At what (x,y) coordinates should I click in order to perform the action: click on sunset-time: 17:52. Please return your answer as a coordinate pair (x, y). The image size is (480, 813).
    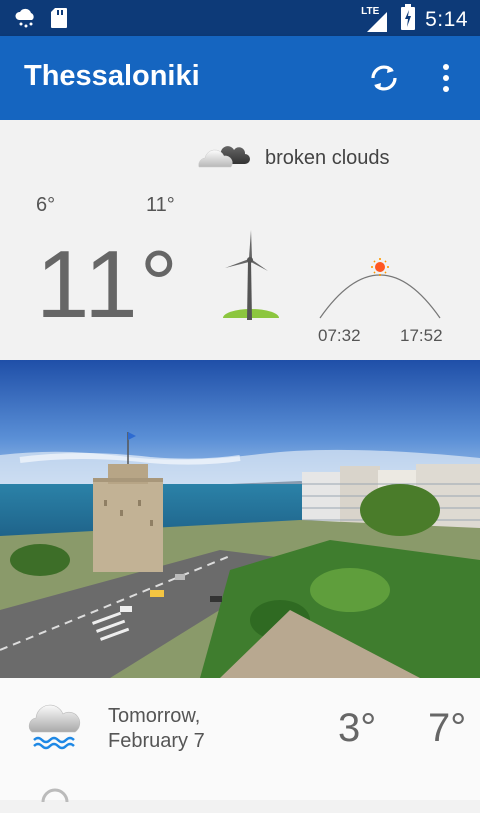
    Looking at the image, I should click on (421, 335).